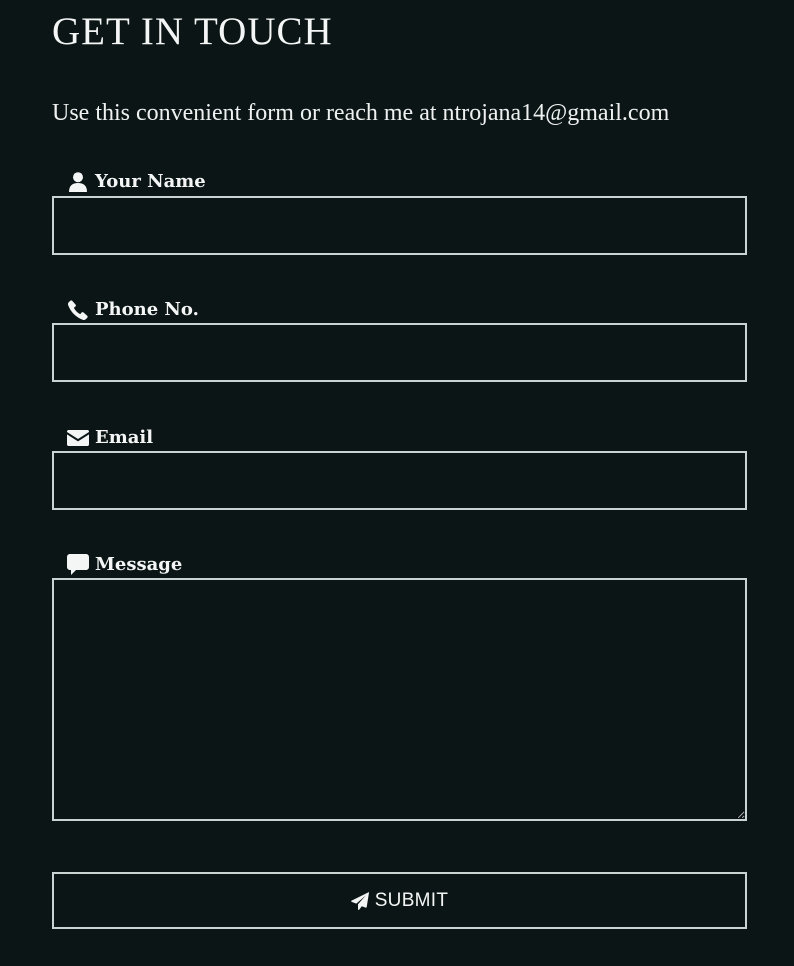  What do you see at coordinates (139, 564) in the screenshot?
I see `message-label-text: Message` at bounding box center [139, 564].